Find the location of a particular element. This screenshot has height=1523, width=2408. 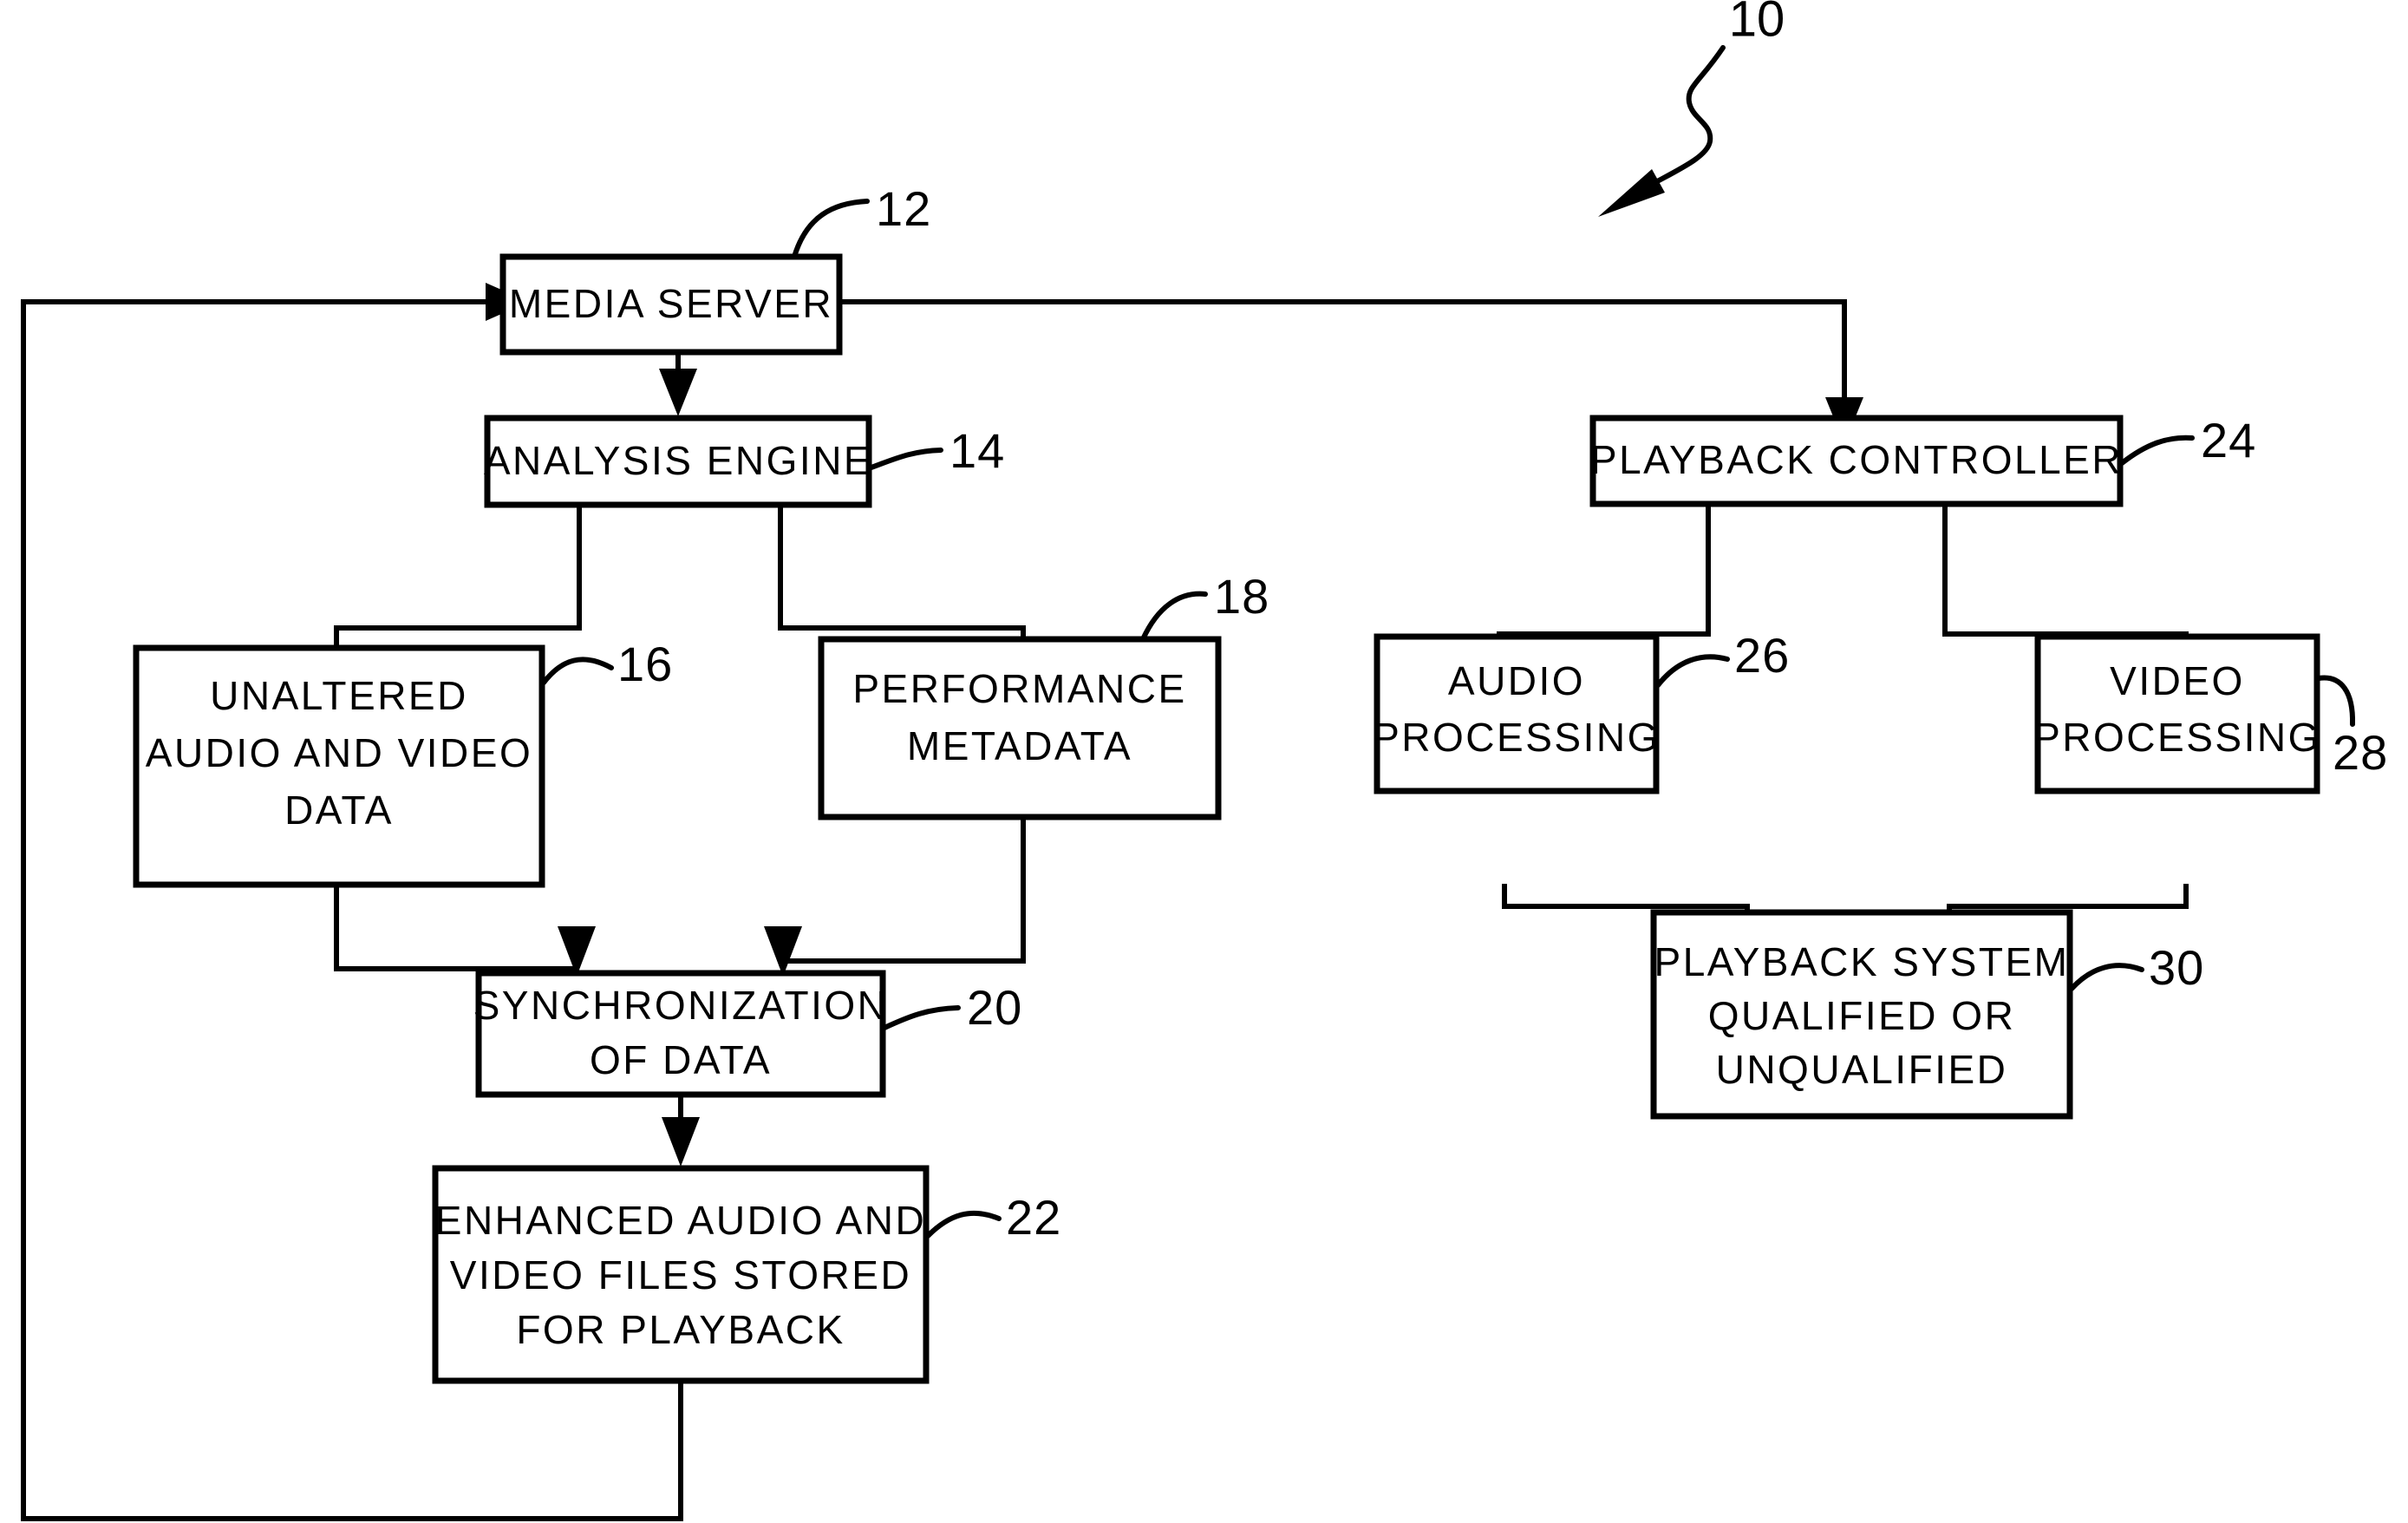

ref-callout-24: 24 is located at coordinates (2188, 440).